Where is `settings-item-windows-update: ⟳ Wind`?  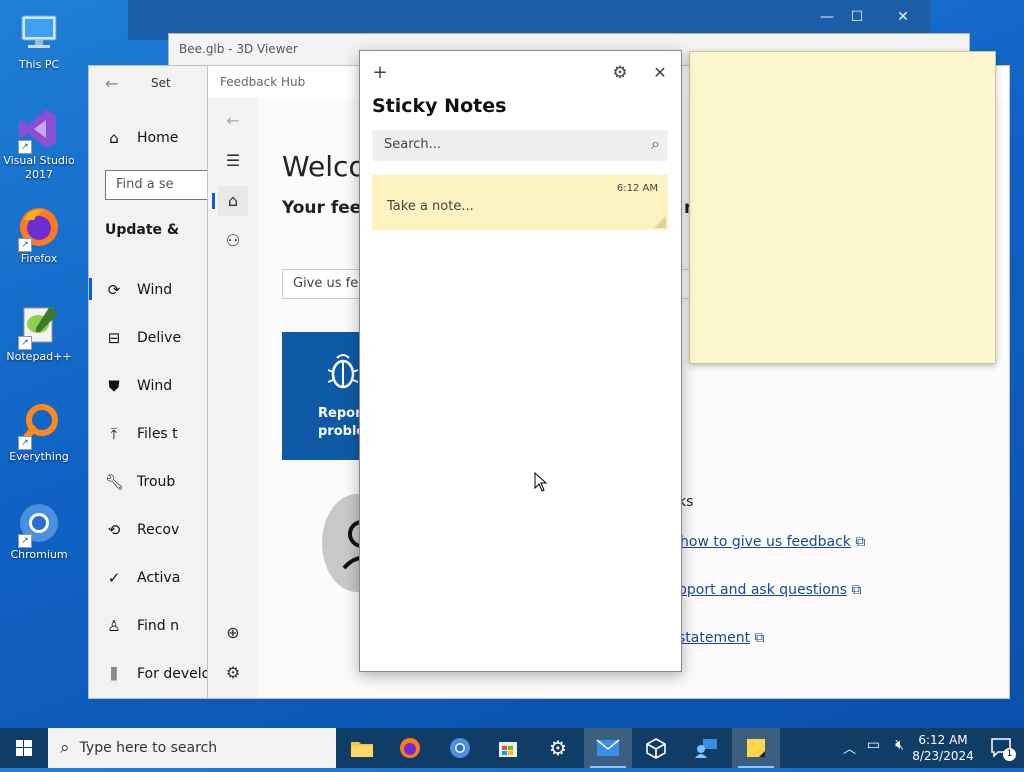 settings-item-windows-update: ⟳ Wind is located at coordinates (138, 290).